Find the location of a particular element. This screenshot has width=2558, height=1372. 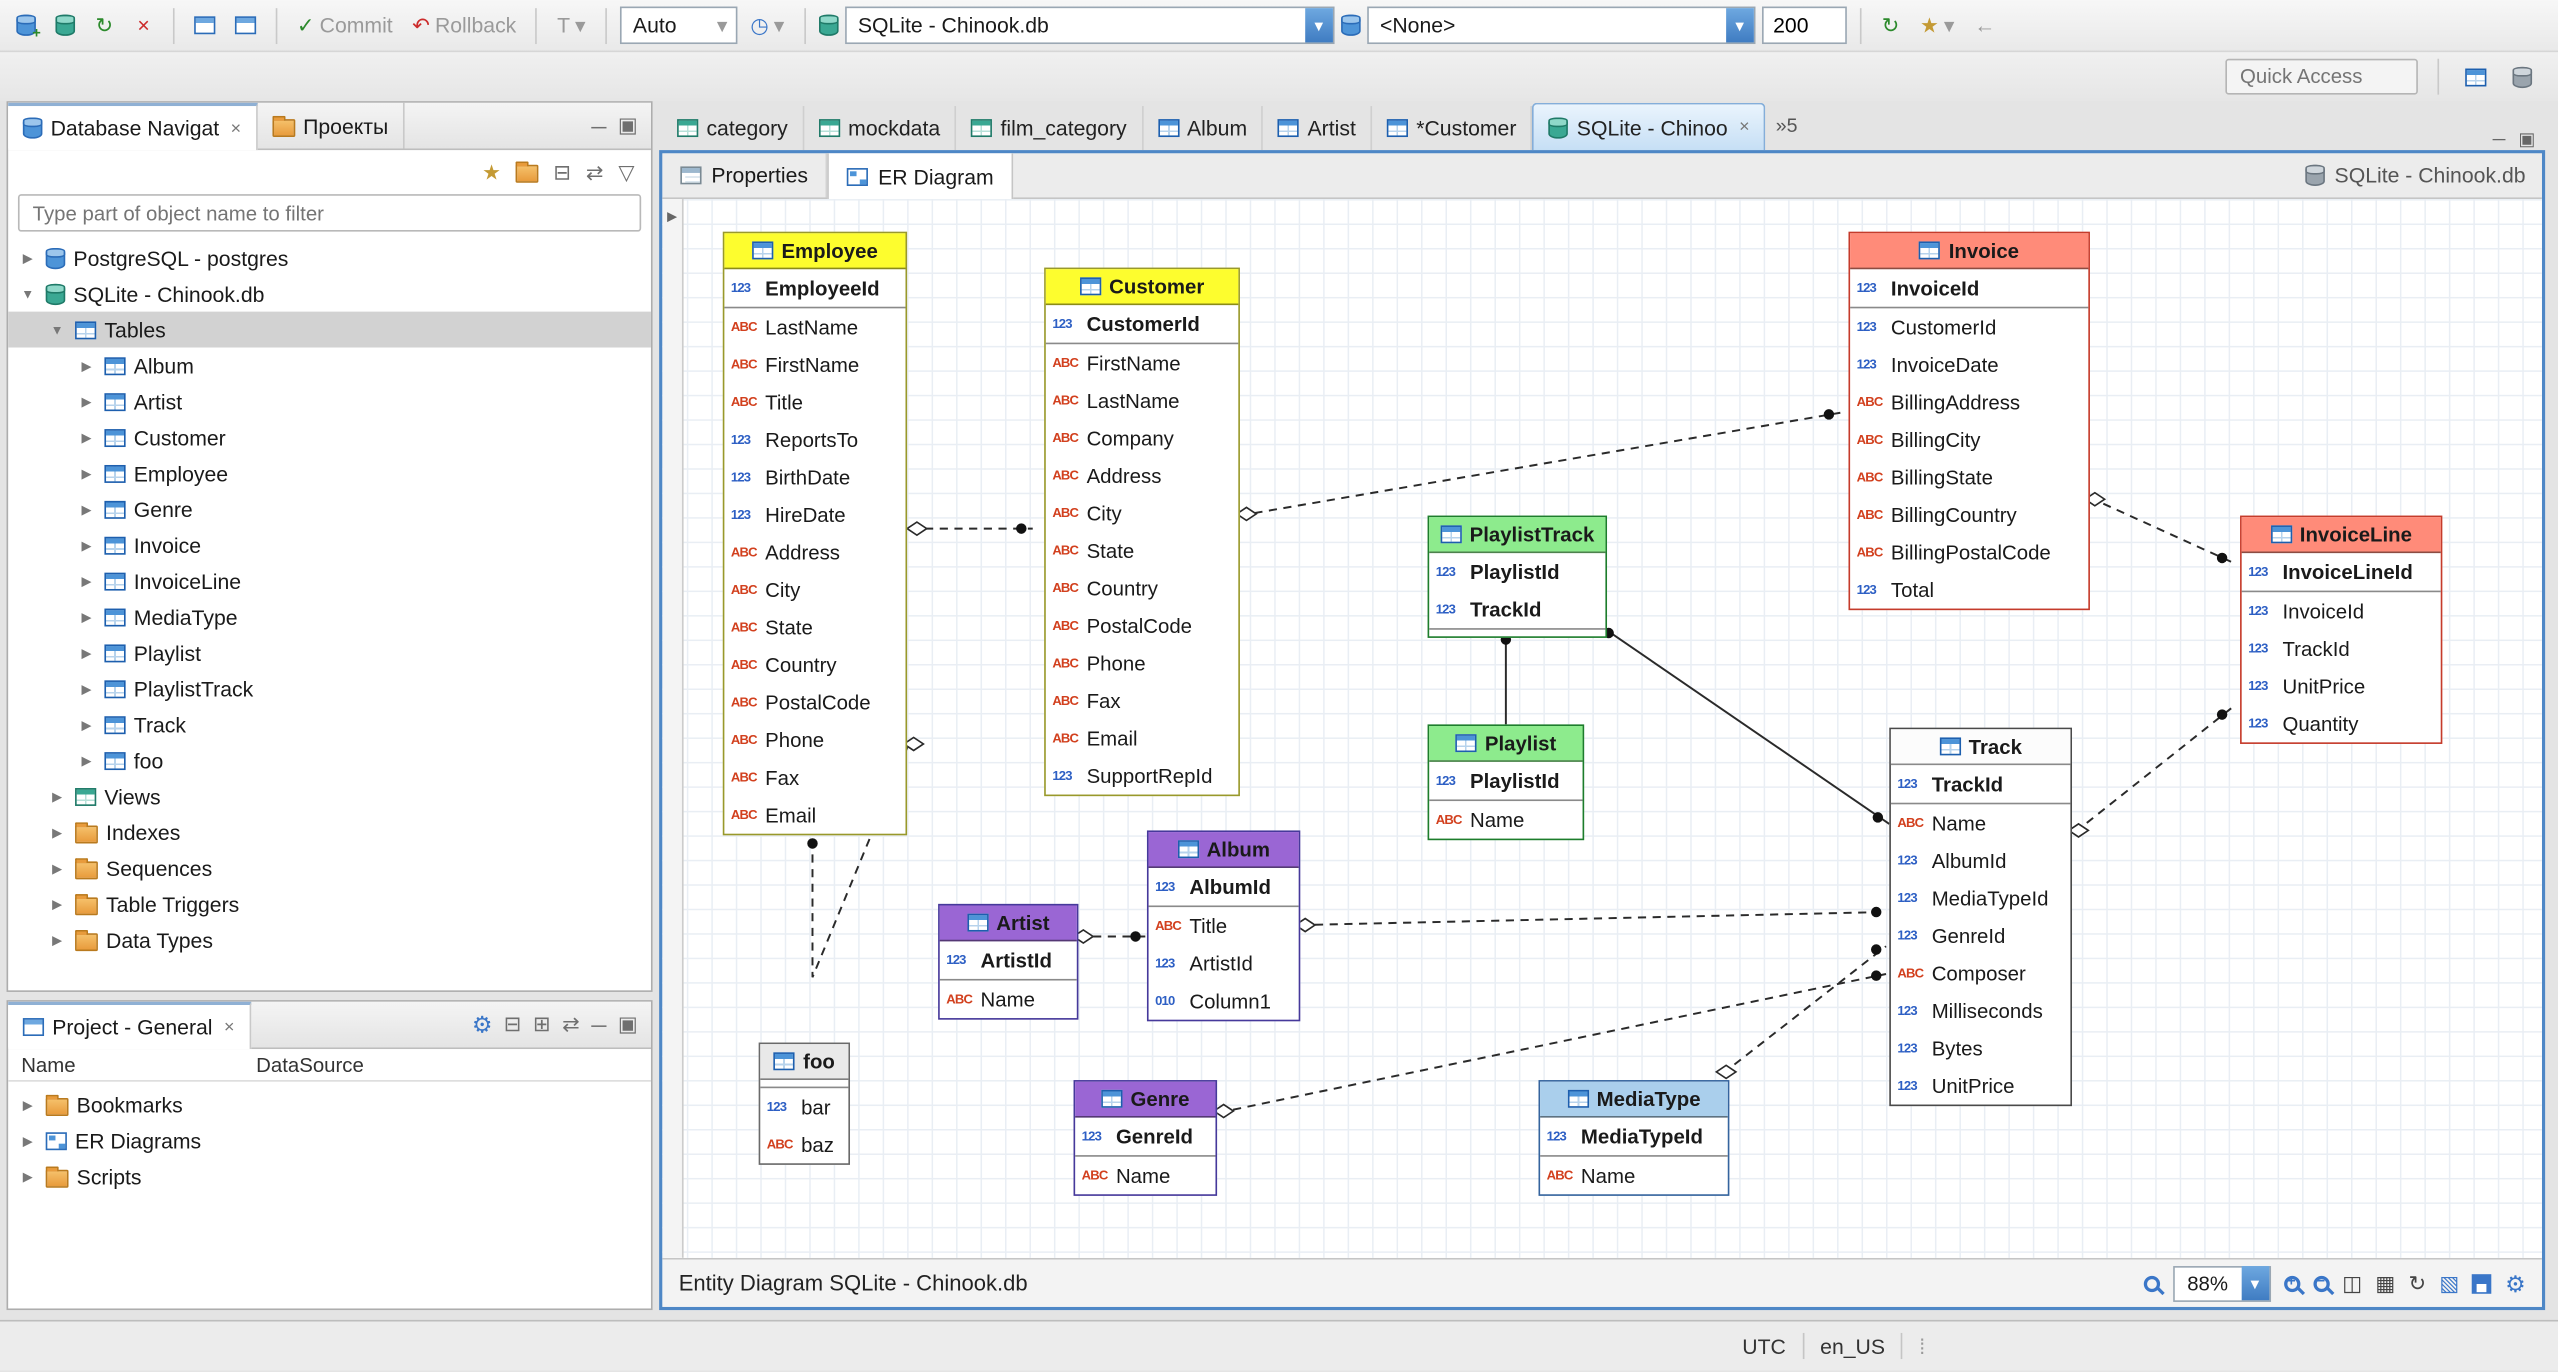

tree-item-foo: ▶ foo is located at coordinates (329, 760).